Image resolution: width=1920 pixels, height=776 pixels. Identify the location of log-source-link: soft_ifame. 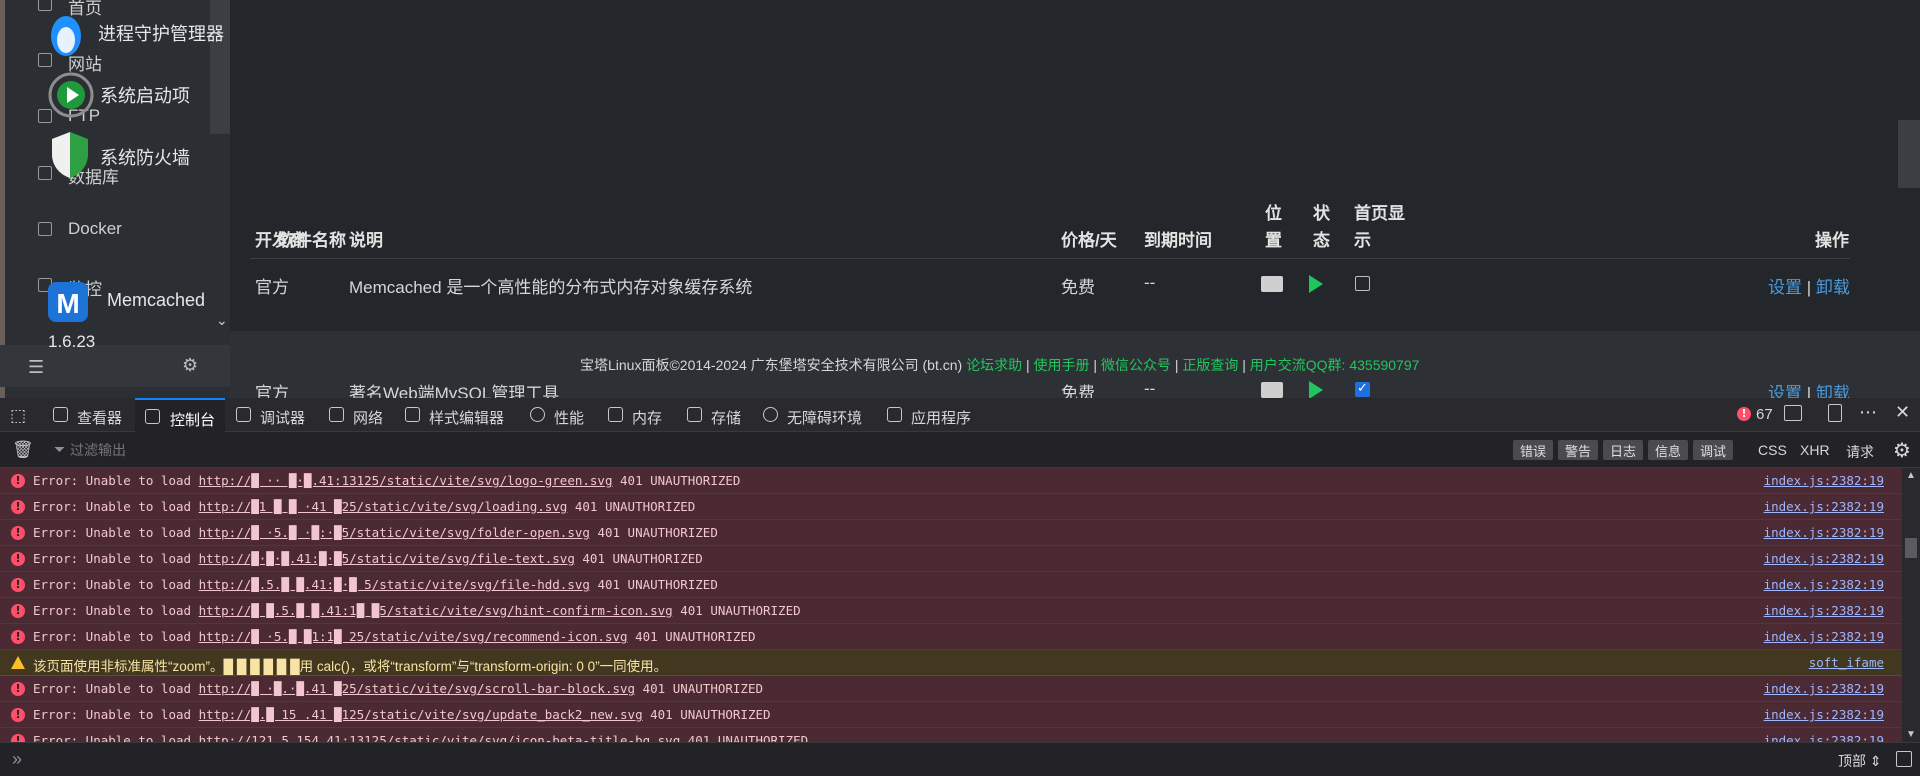
(1846, 662).